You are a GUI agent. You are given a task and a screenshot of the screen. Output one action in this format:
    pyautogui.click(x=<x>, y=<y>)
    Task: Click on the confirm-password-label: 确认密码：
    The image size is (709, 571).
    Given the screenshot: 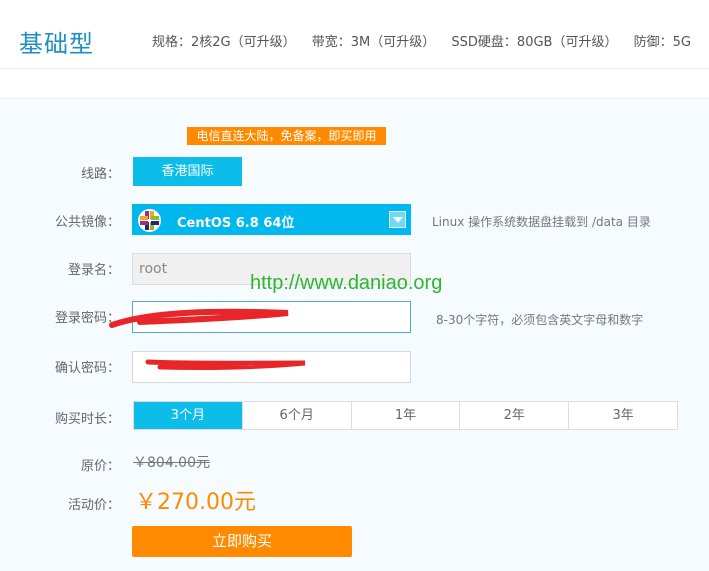 What is the action you would take?
    pyautogui.click(x=87, y=368)
    